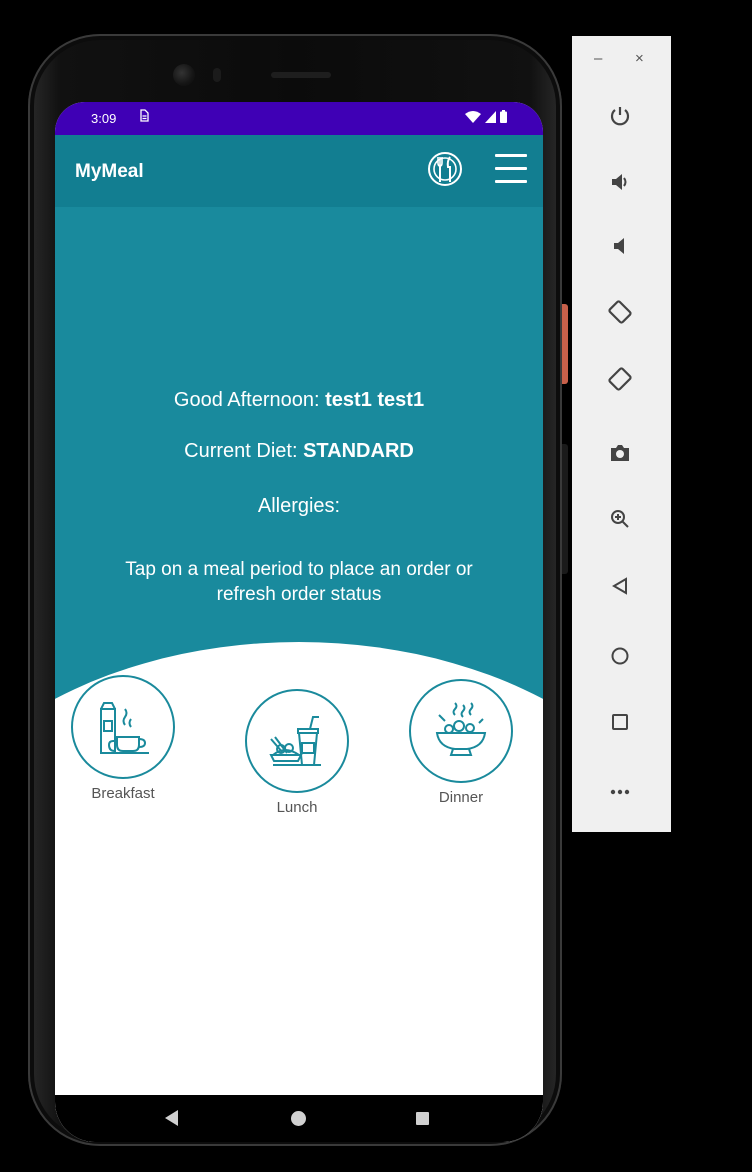  Describe the element at coordinates (598, 58) in the screenshot. I see `minimize-button: –` at that location.